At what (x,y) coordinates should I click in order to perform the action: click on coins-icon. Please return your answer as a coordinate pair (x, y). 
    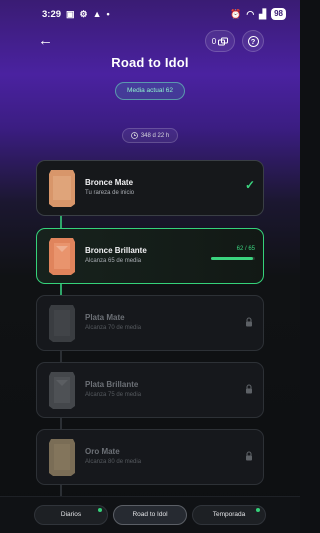
    Looking at the image, I should click on (223, 41).